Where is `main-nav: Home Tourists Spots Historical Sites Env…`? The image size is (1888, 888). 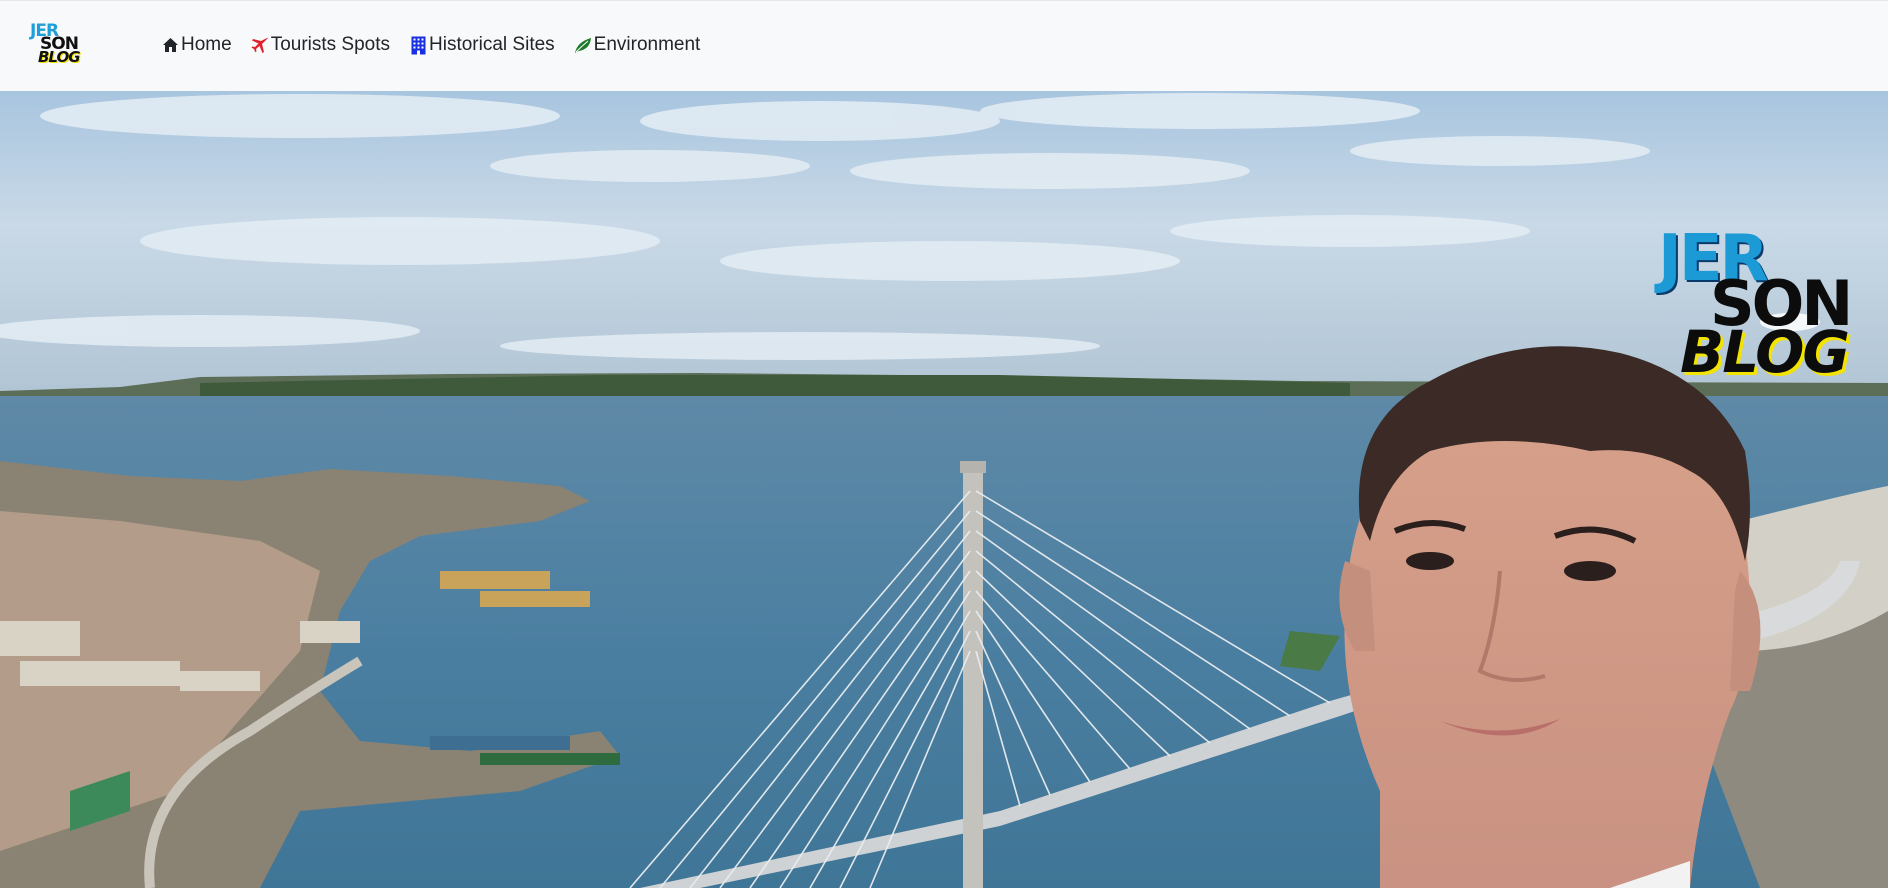
main-nav: Home Tourists Spots Historical Sites Env… is located at coordinates (440, 45).